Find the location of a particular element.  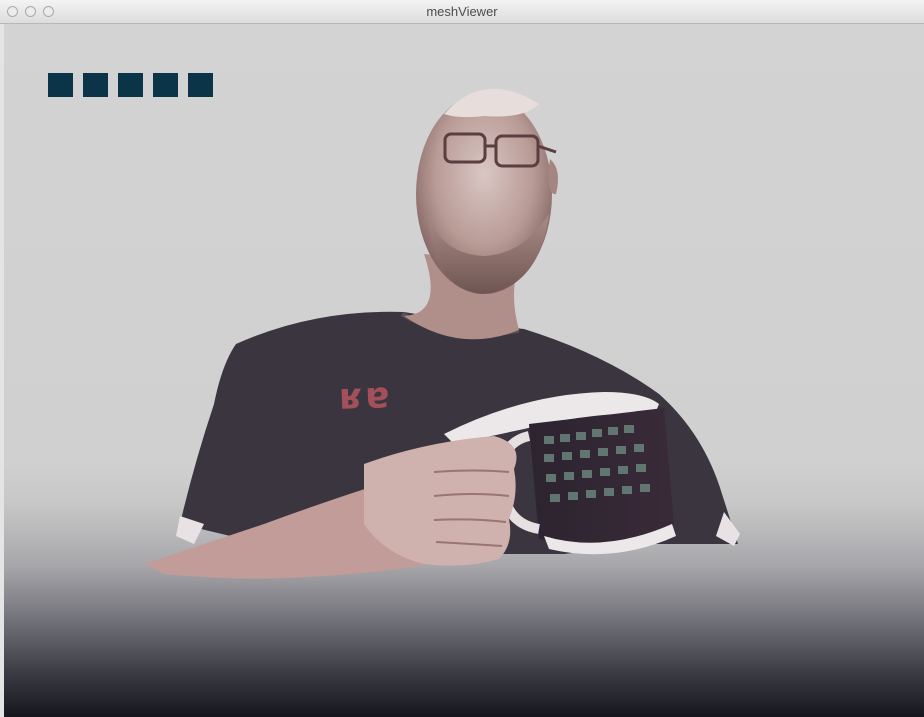

window-title: meshViewer is located at coordinates (462, 11).